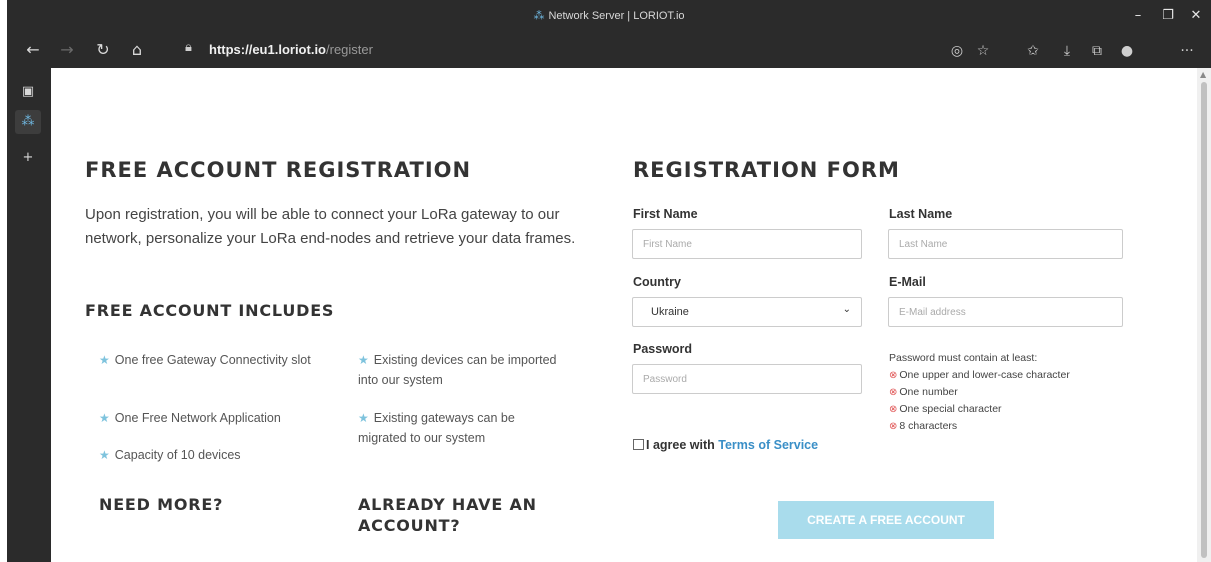 This screenshot has height=562, width=1211. What do you see at coordinates (680, 445) in the screenshot?
I see `agree-text: I agree with` at bounding box center [680, 445].